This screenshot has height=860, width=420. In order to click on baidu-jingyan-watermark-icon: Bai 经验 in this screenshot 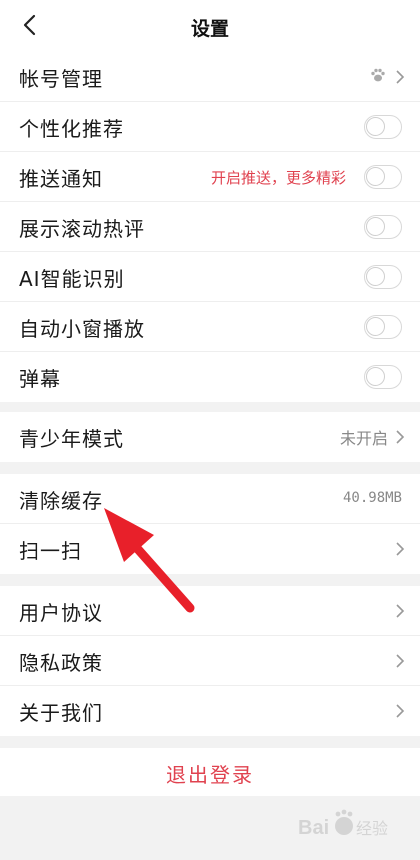, I will do `click(343, 824)`.